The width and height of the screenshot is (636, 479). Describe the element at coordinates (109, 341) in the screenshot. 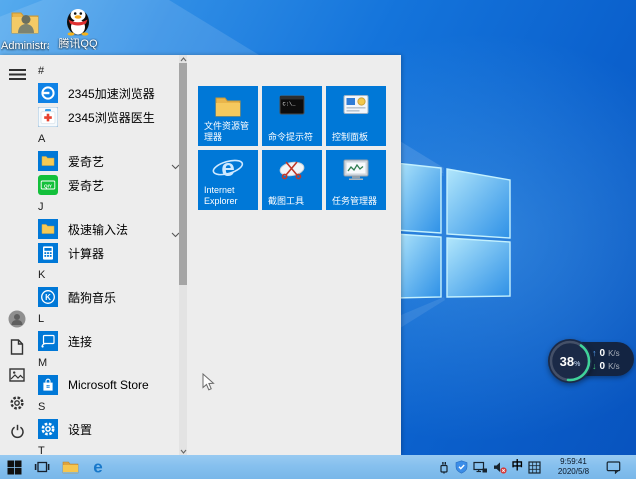

I see `app-list-item-connect: 连接` at that location.